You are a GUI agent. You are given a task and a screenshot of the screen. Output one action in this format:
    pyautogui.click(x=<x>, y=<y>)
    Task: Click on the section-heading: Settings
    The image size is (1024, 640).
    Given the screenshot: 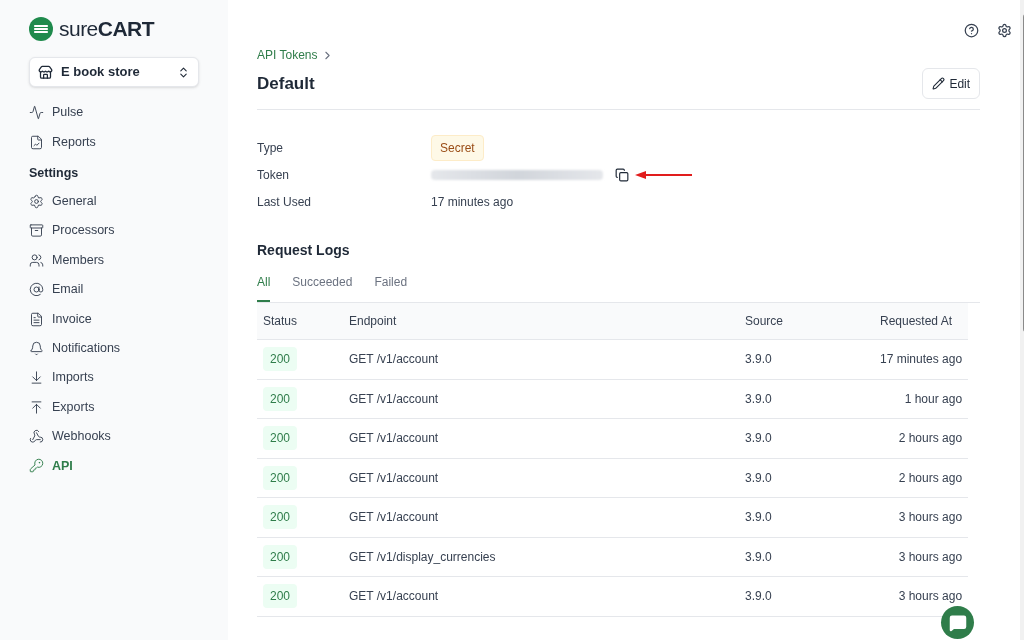 What is the action you would take?
    pyautogui.click(x=54, y=174)
    